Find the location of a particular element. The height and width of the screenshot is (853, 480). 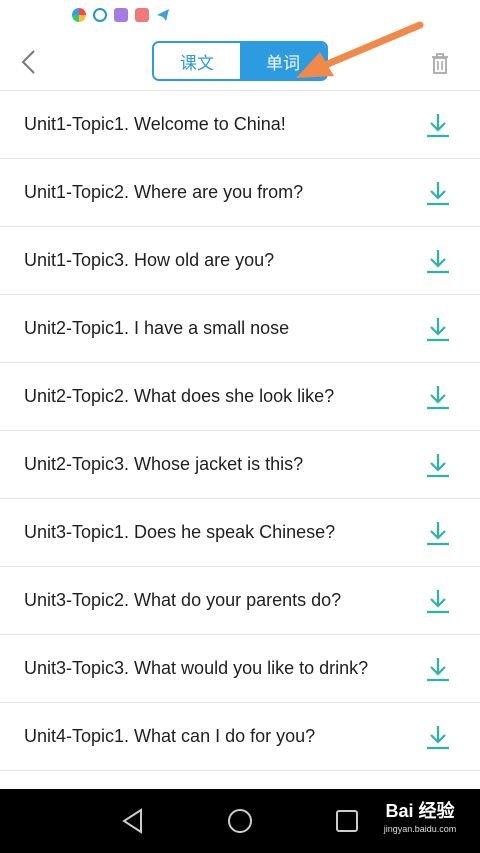

lesson-title: Unit3-Topic2. What do your parents do? is located at coordinates (183, 600).